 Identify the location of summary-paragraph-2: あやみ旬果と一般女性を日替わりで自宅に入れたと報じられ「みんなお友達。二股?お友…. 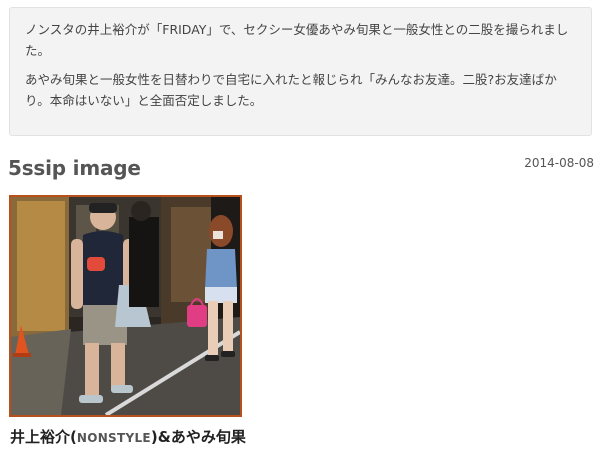
(291, 90).